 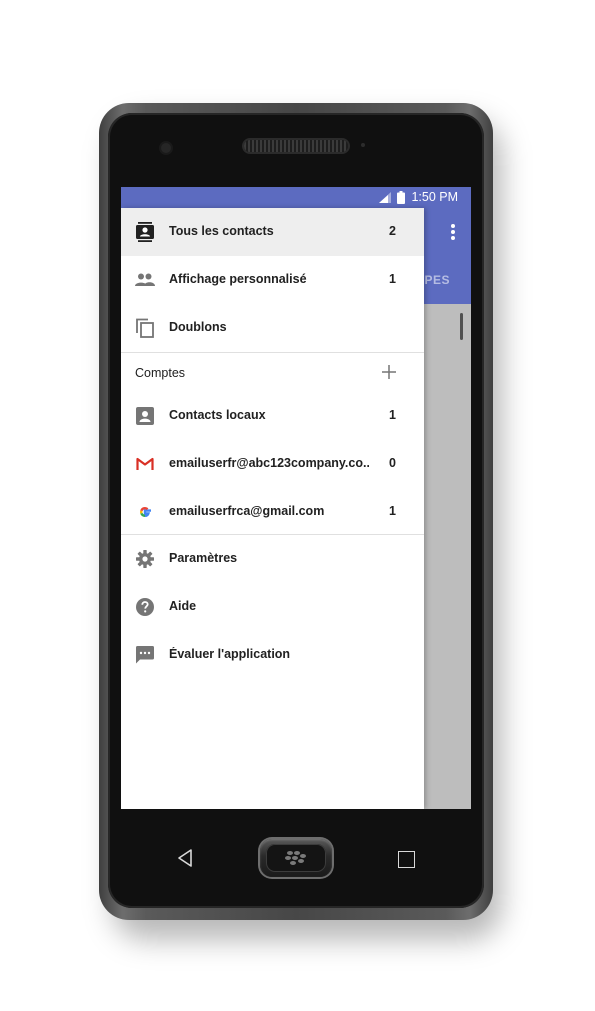 I want to click on drawer-item-google-account: emailuserfrca@gmail.com 1, so click(x=272, y=512).